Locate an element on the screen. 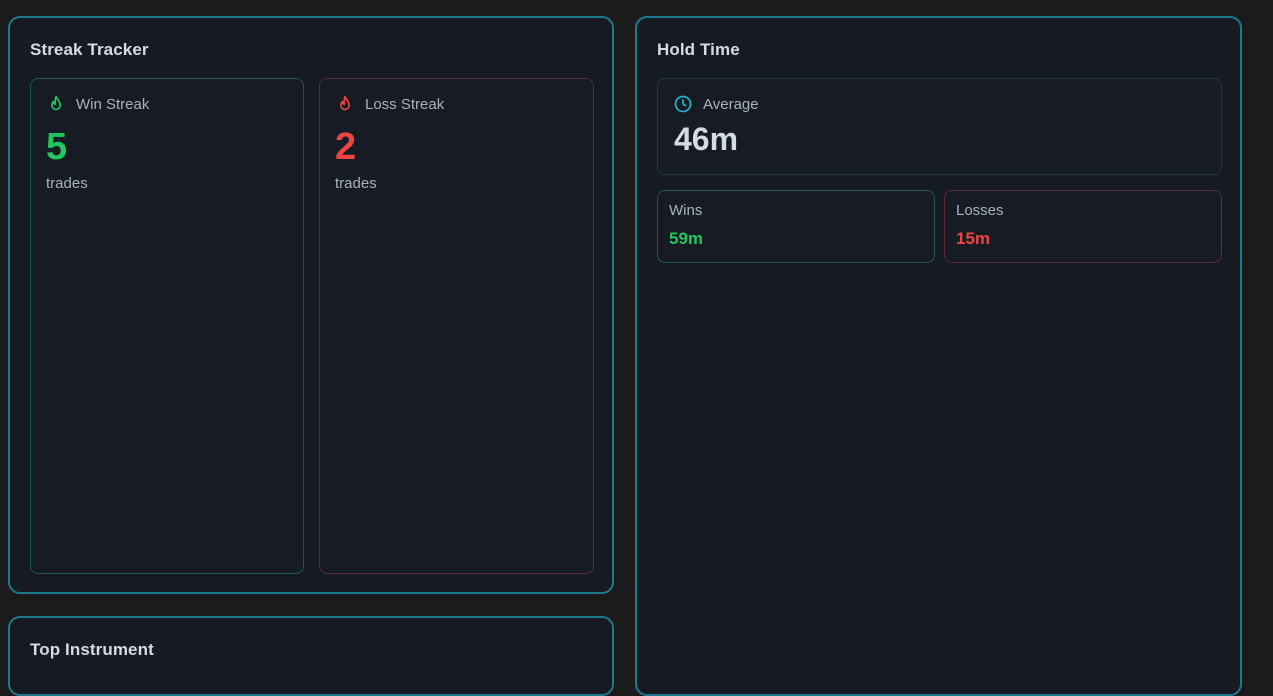 This screenshot has height=696, width=1273. win-streak-header: Win Streak is located at coordinates (97, 104).